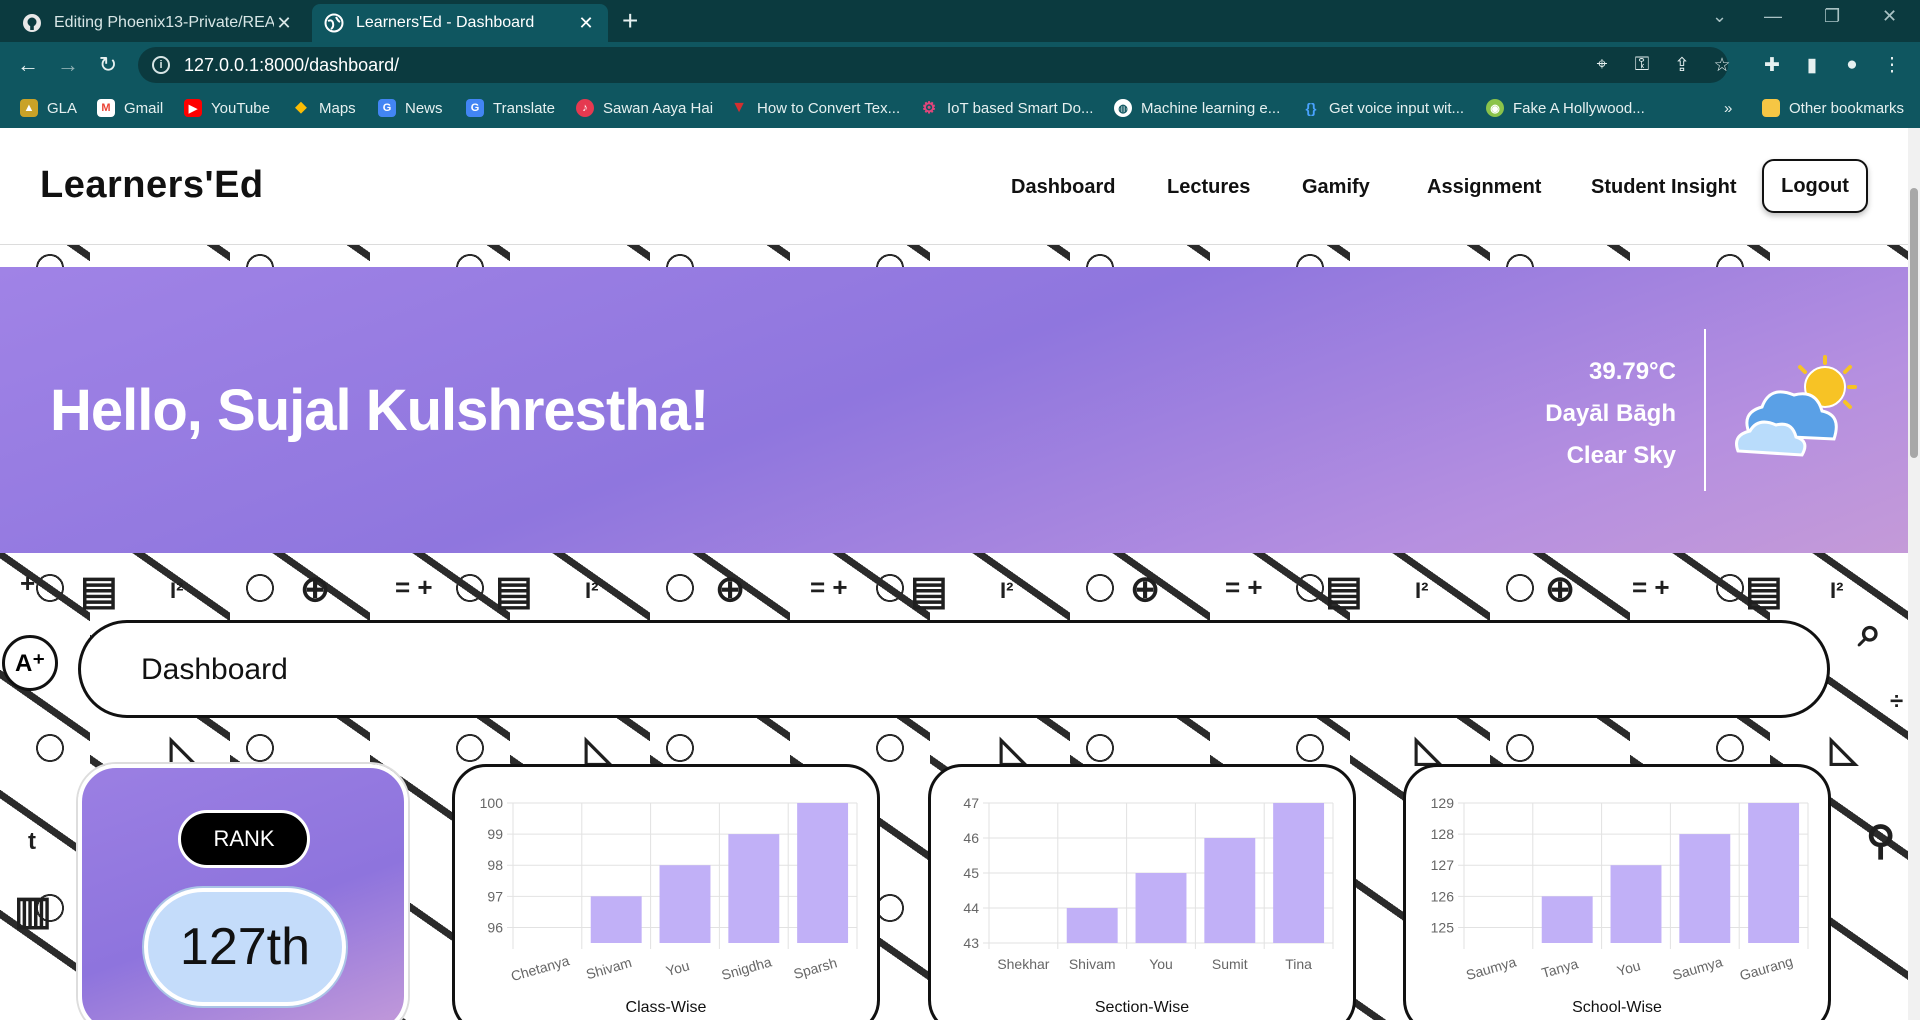 This screenshot has width=1920, height=1020. What do you see at coordinates (410, 108) in the screenshot?
I see `bookmark-news: G News` at bounding box center [410, 108].